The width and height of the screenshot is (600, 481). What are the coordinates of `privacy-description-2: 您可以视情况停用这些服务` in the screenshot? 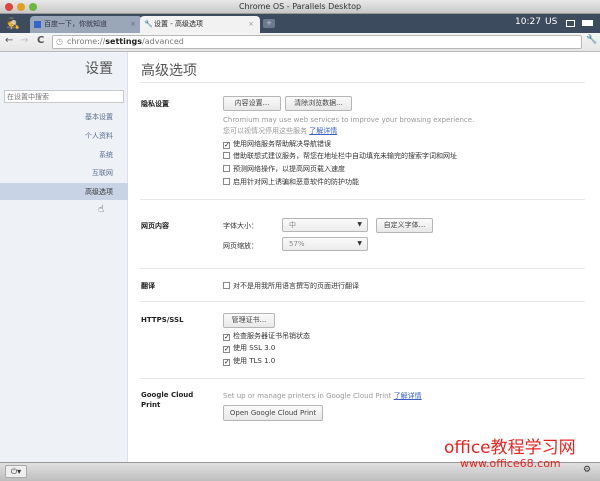 It's located at (265, 131).